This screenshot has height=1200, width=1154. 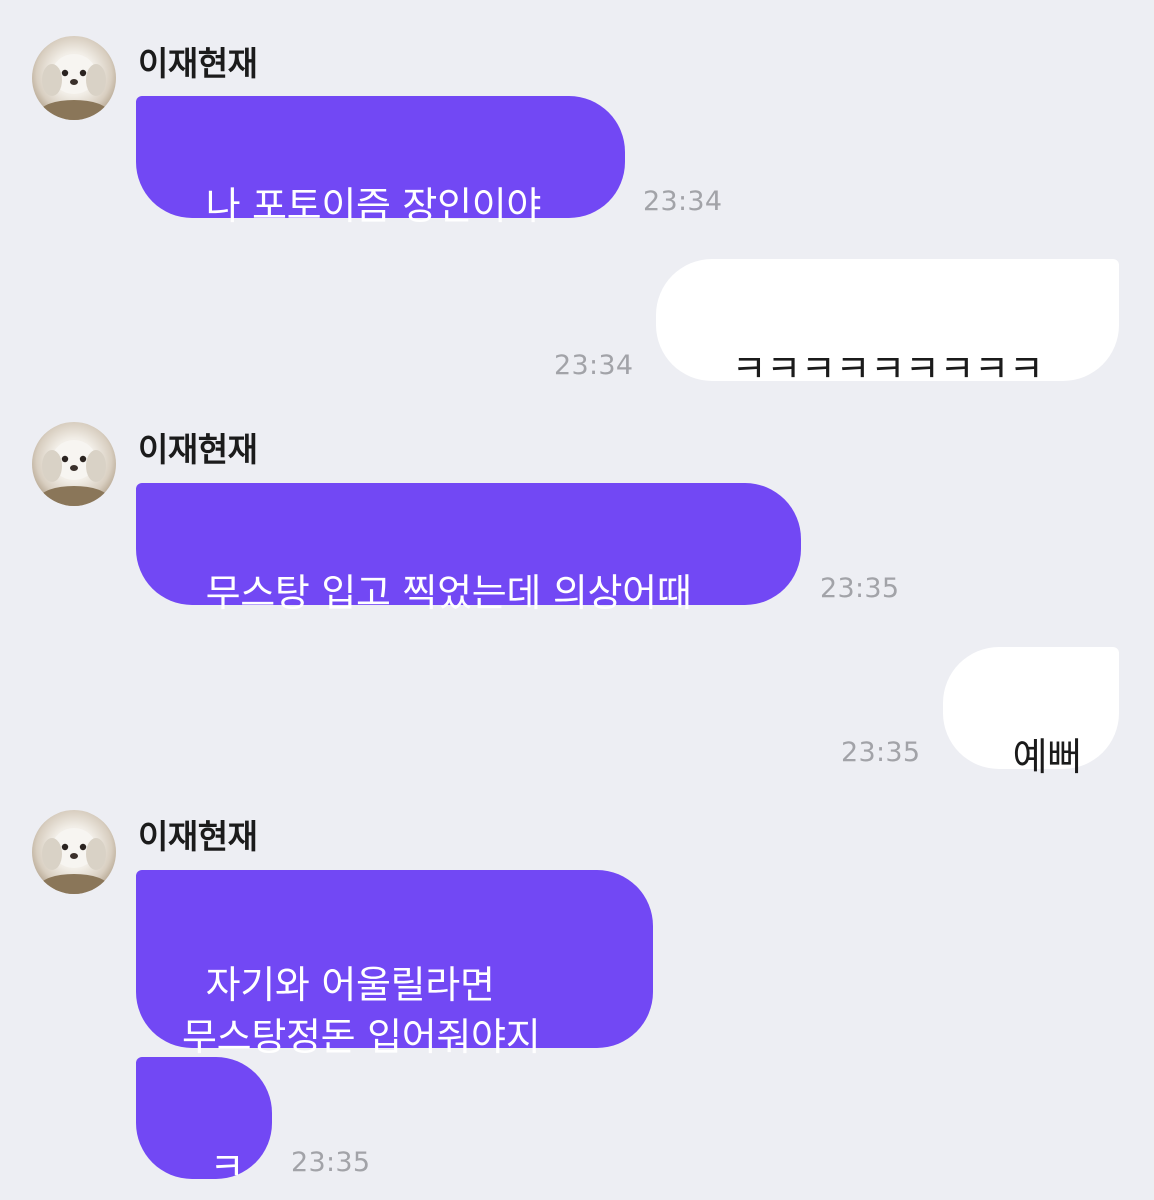 I want to click on message-bubble-incoming: 나 포토이즘 장인이야, so click(x=380, y=162).